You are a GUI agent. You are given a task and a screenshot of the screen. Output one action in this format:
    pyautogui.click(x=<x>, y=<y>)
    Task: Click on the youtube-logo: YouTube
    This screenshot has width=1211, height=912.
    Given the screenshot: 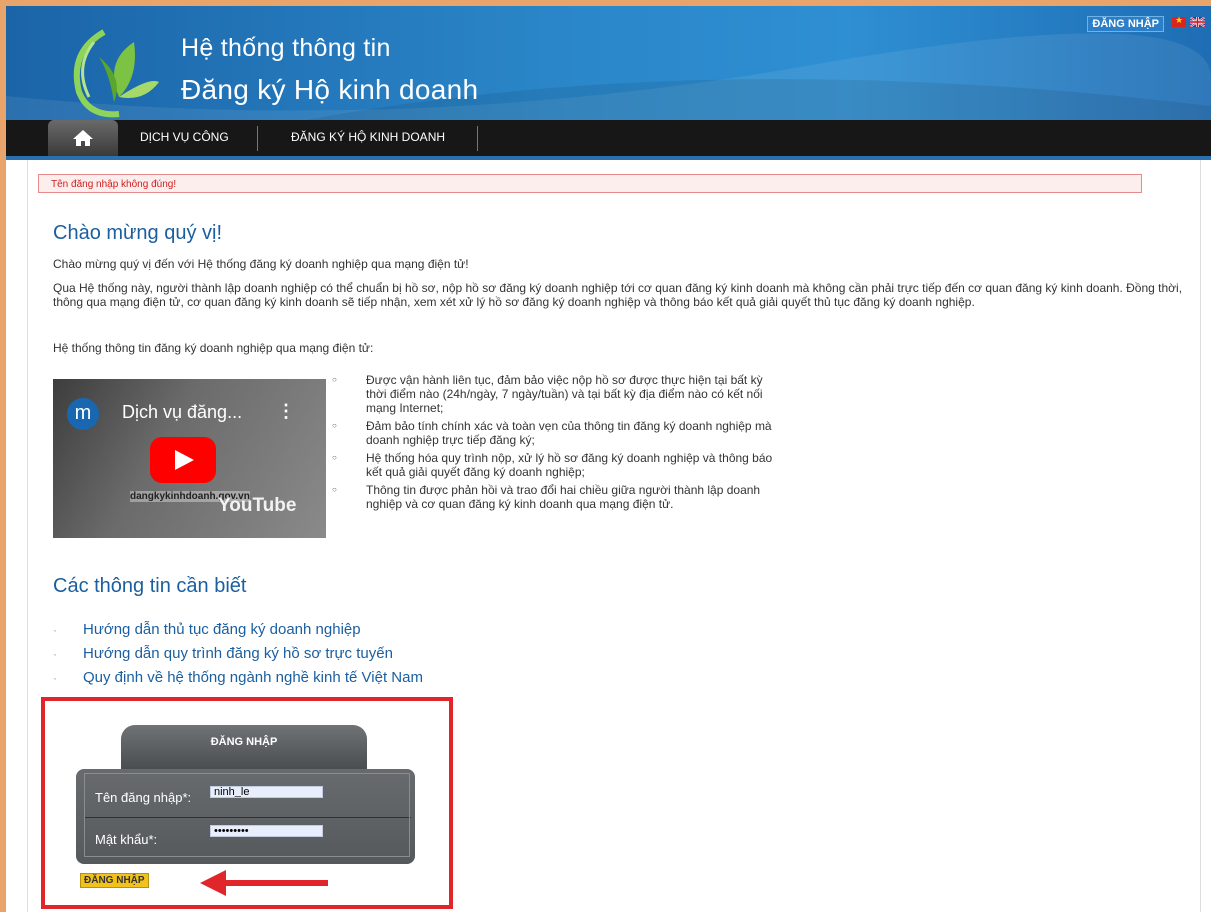 What is the action you would take?
    pyautogui.click(x=257, y=506)
    